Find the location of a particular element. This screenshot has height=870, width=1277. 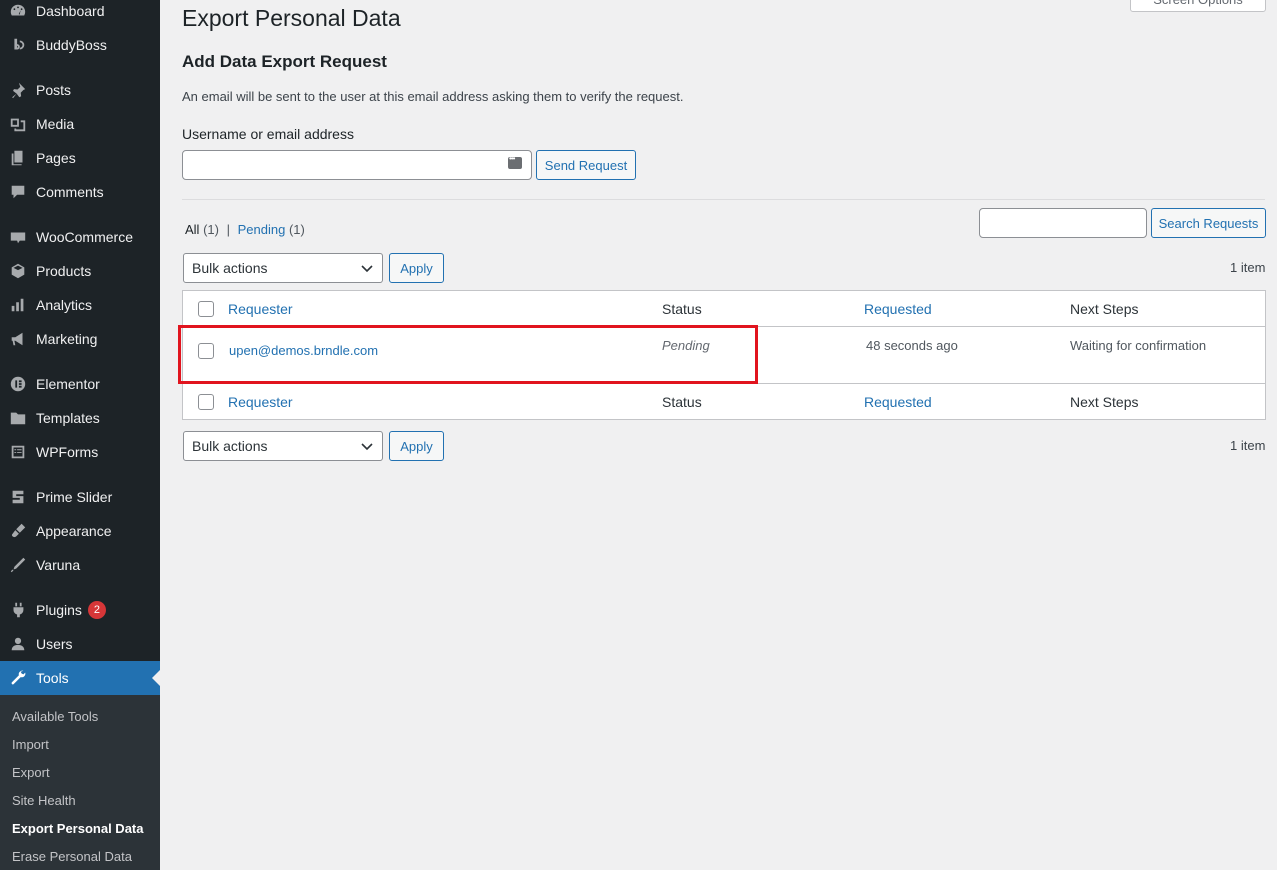

column-header-status: Status is located at coordinates (682, 309).